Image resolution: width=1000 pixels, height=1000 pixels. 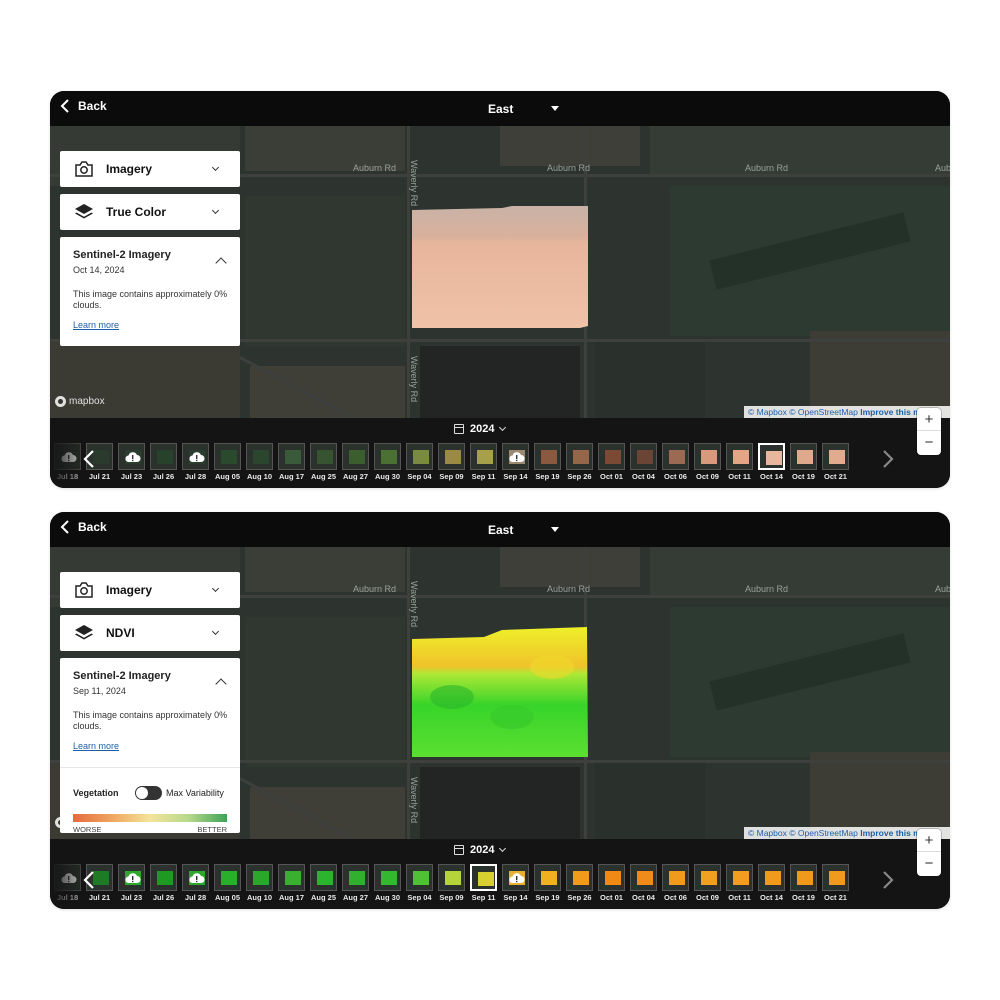 What do you see at coordinates (129, 169) in the screenshot?
I see `imagery-label: Imagery` at bounding box center [129, 169].